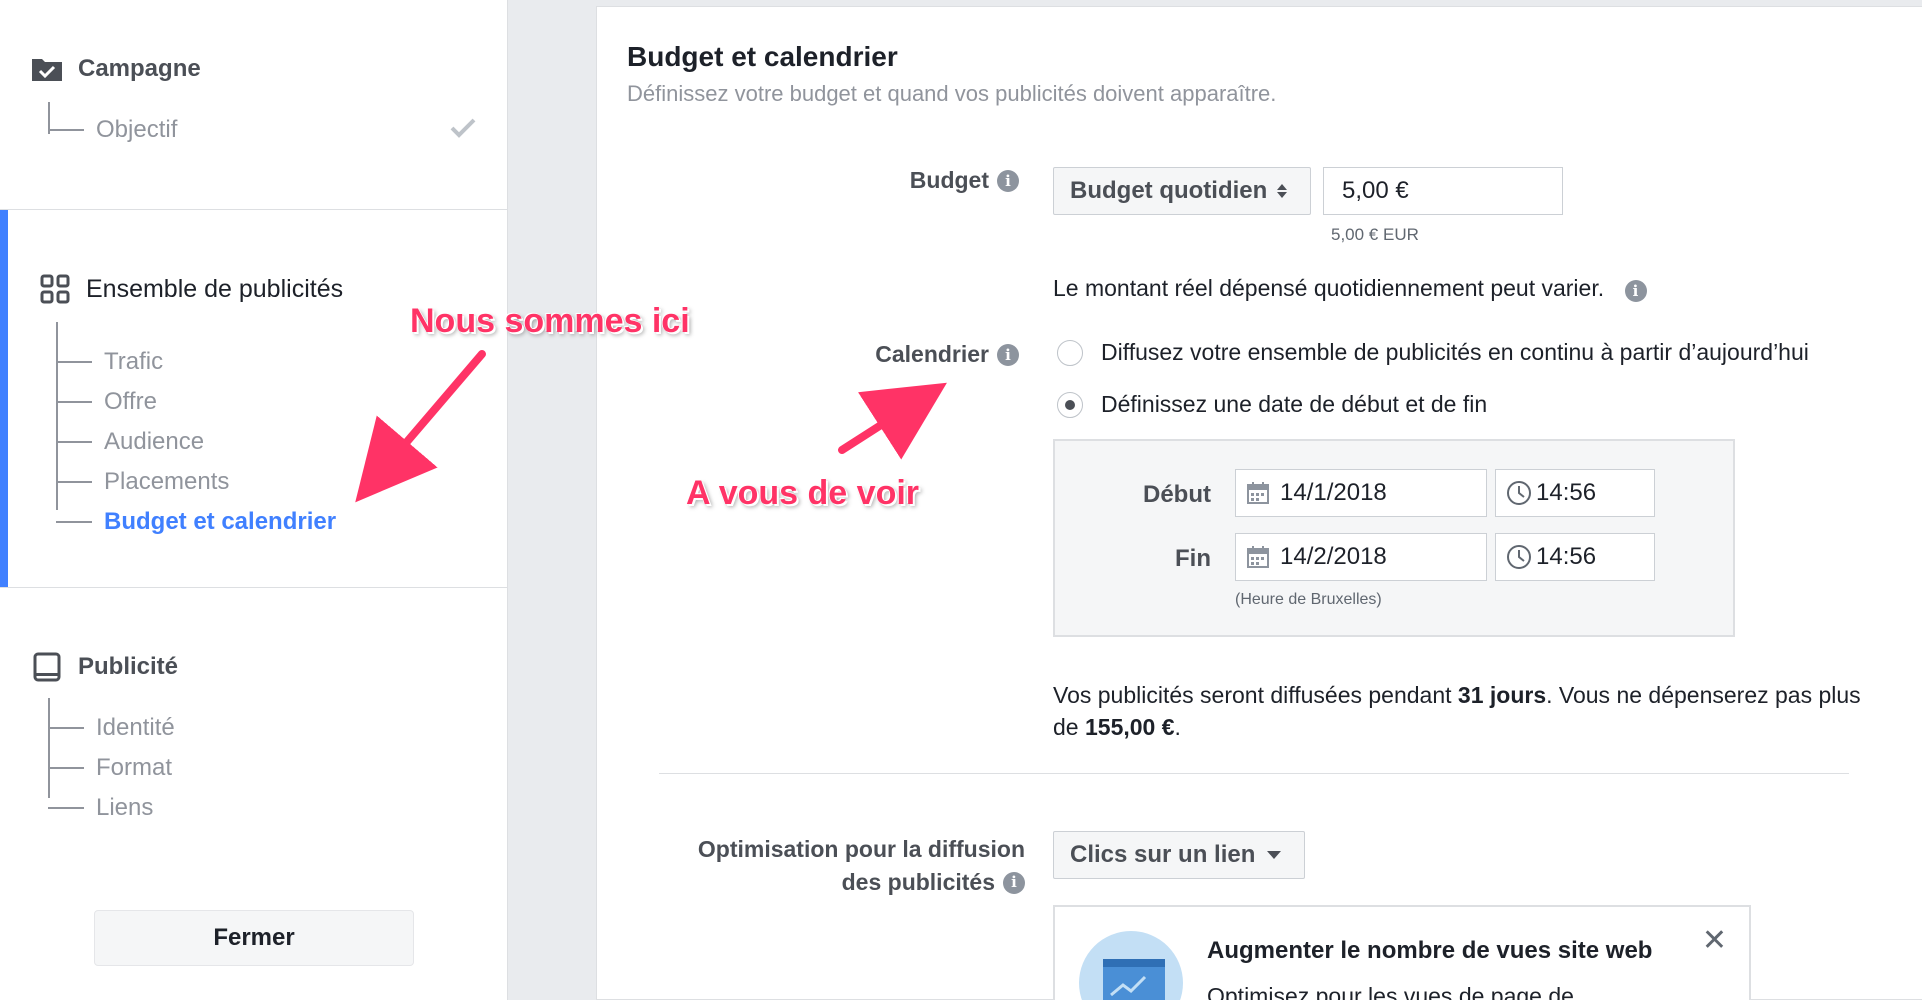 The height and width of the screenshot is (1000, 1922). What do you see at coordinates (651, 426) in the screenshot?
I see `annotation-arrows` at bounding box center [651, 426].